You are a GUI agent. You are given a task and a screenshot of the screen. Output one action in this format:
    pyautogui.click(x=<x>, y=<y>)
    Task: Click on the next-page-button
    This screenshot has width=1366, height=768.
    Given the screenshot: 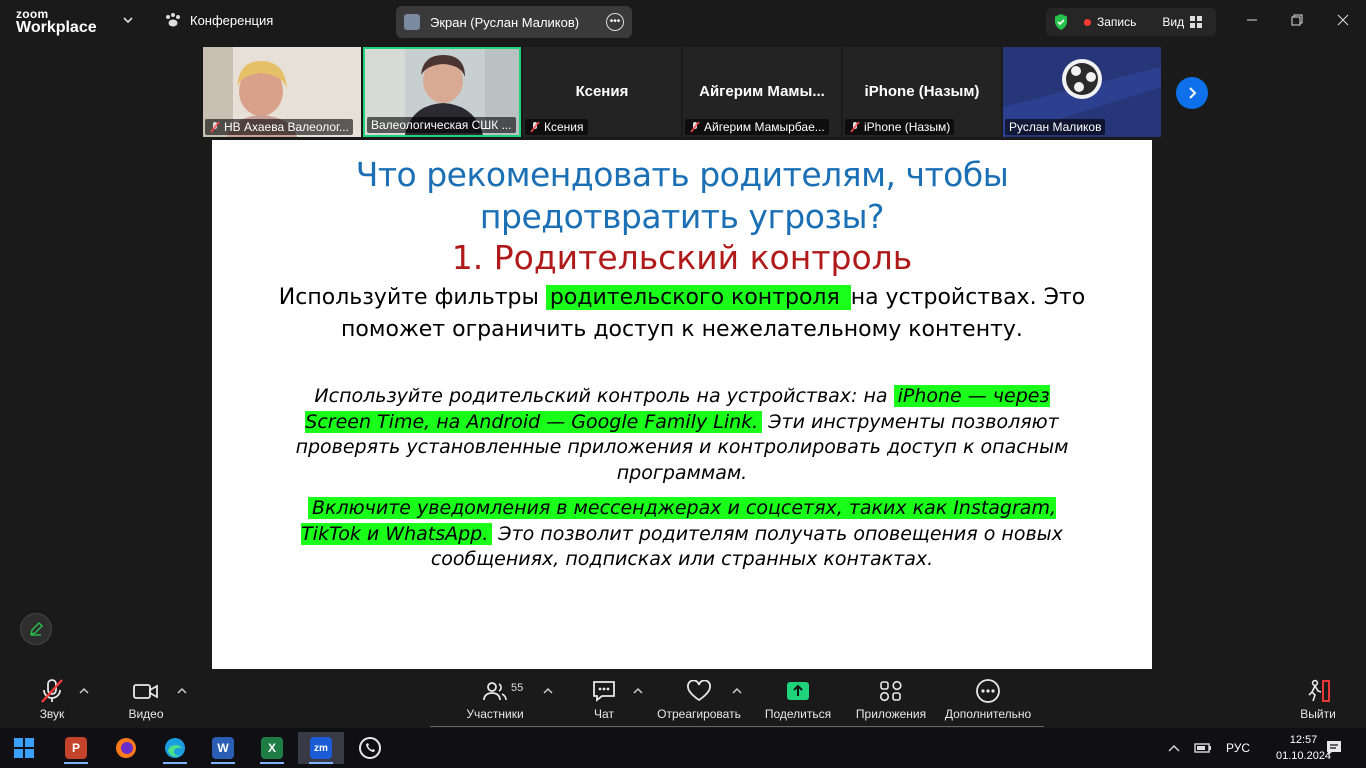 What is the action you would take?
    pyautogui.click(x=1192, y=93)
    